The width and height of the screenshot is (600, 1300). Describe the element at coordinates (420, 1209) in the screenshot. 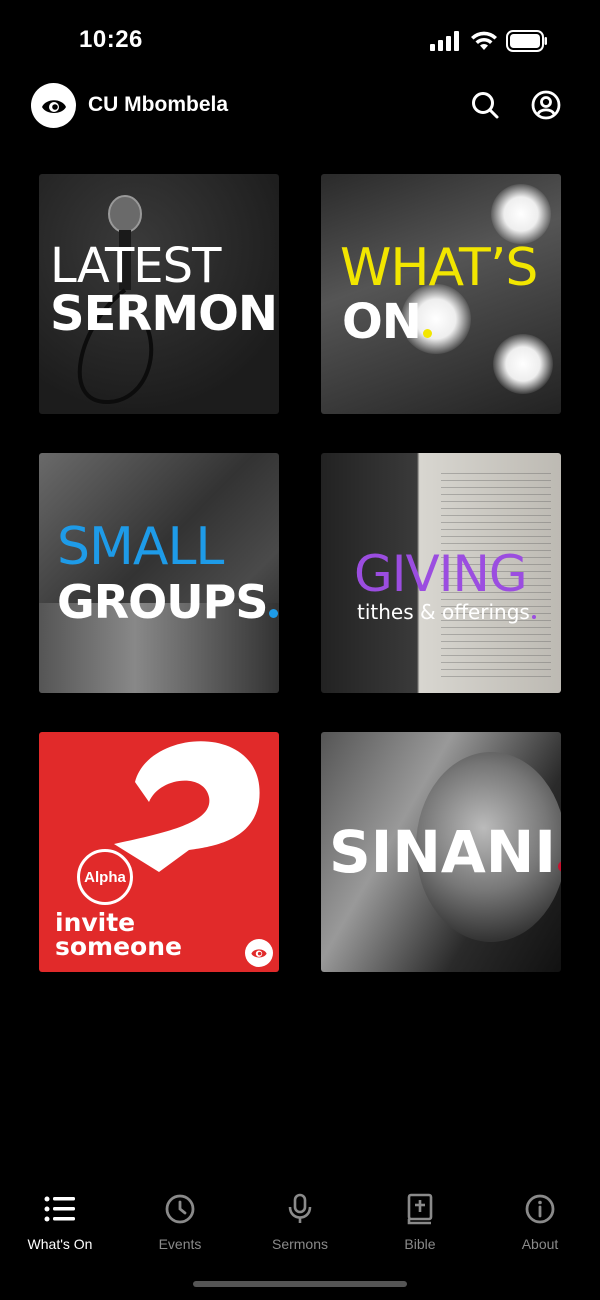

I see `bible-icon` at that location.